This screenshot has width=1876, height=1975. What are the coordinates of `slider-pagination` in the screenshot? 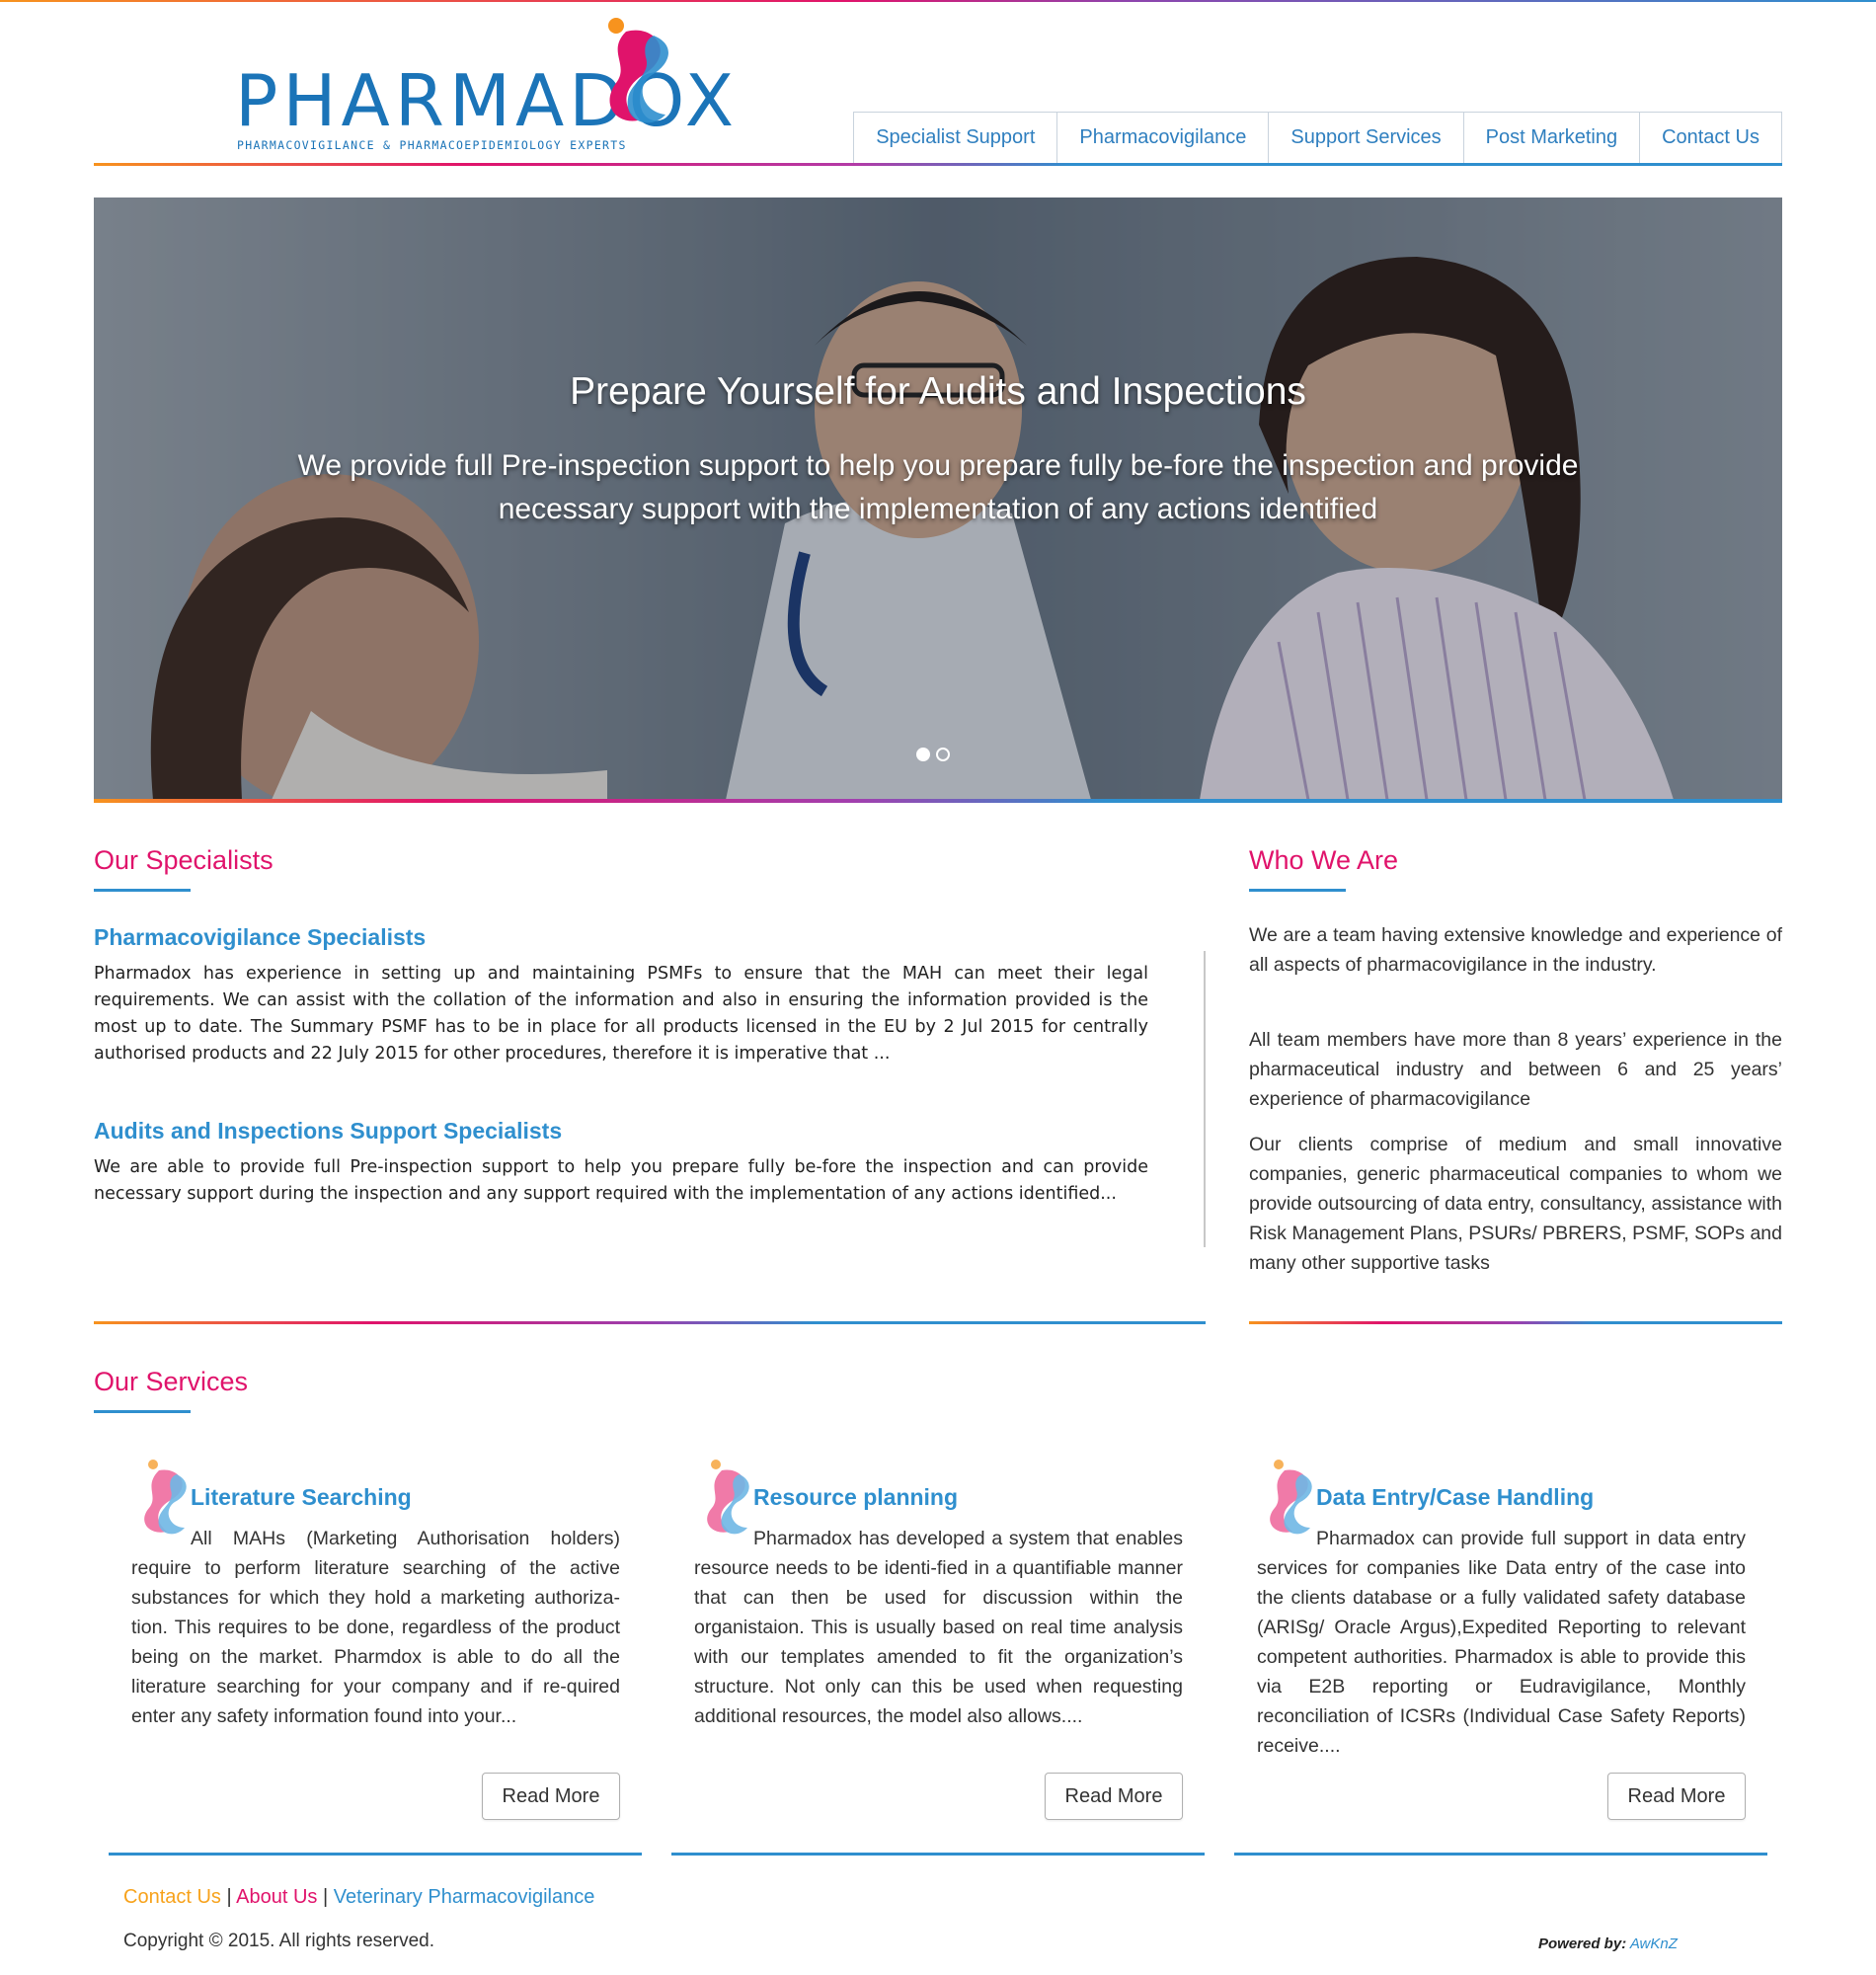 It's located at (933, 754).